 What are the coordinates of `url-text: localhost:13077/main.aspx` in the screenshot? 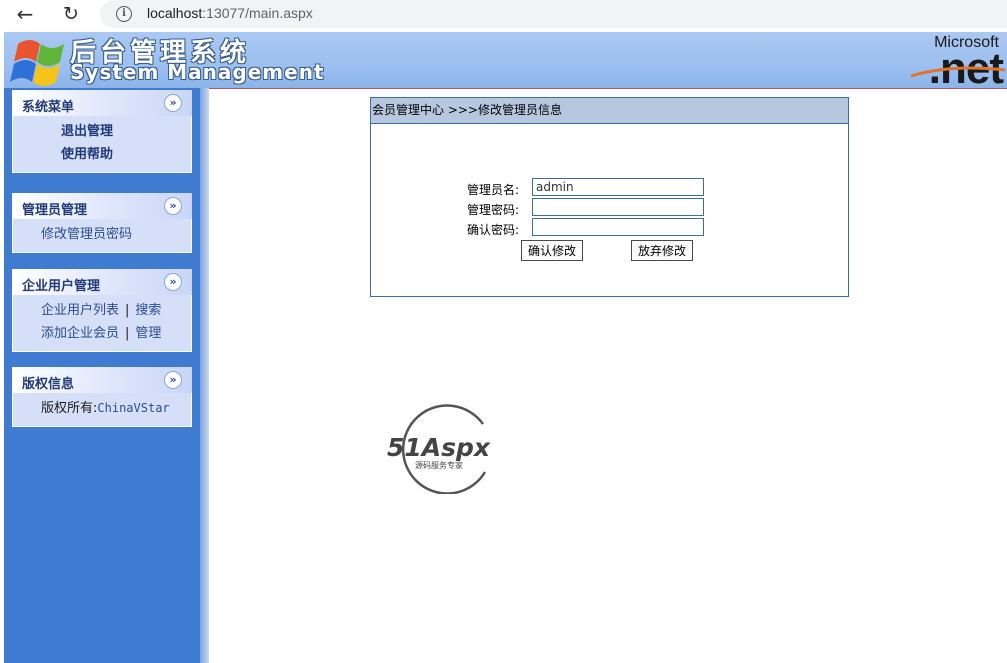 It's located at (230, 13).